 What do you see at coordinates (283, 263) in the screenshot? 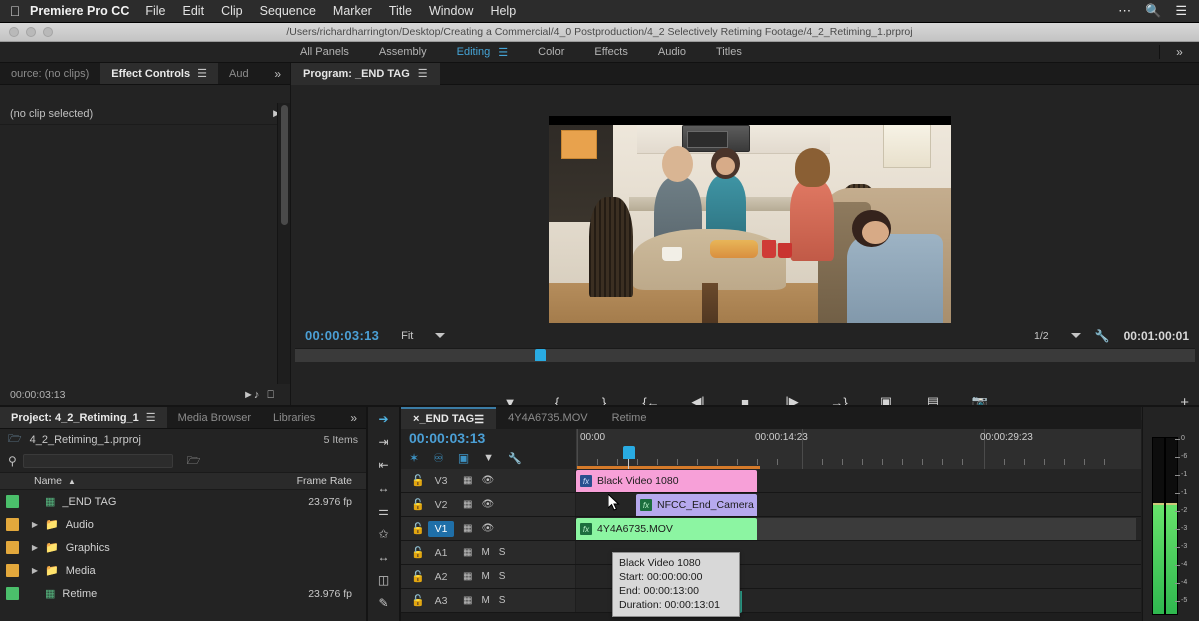
I see `effect-controls-scrollbar` at bounding box center [283, 263].